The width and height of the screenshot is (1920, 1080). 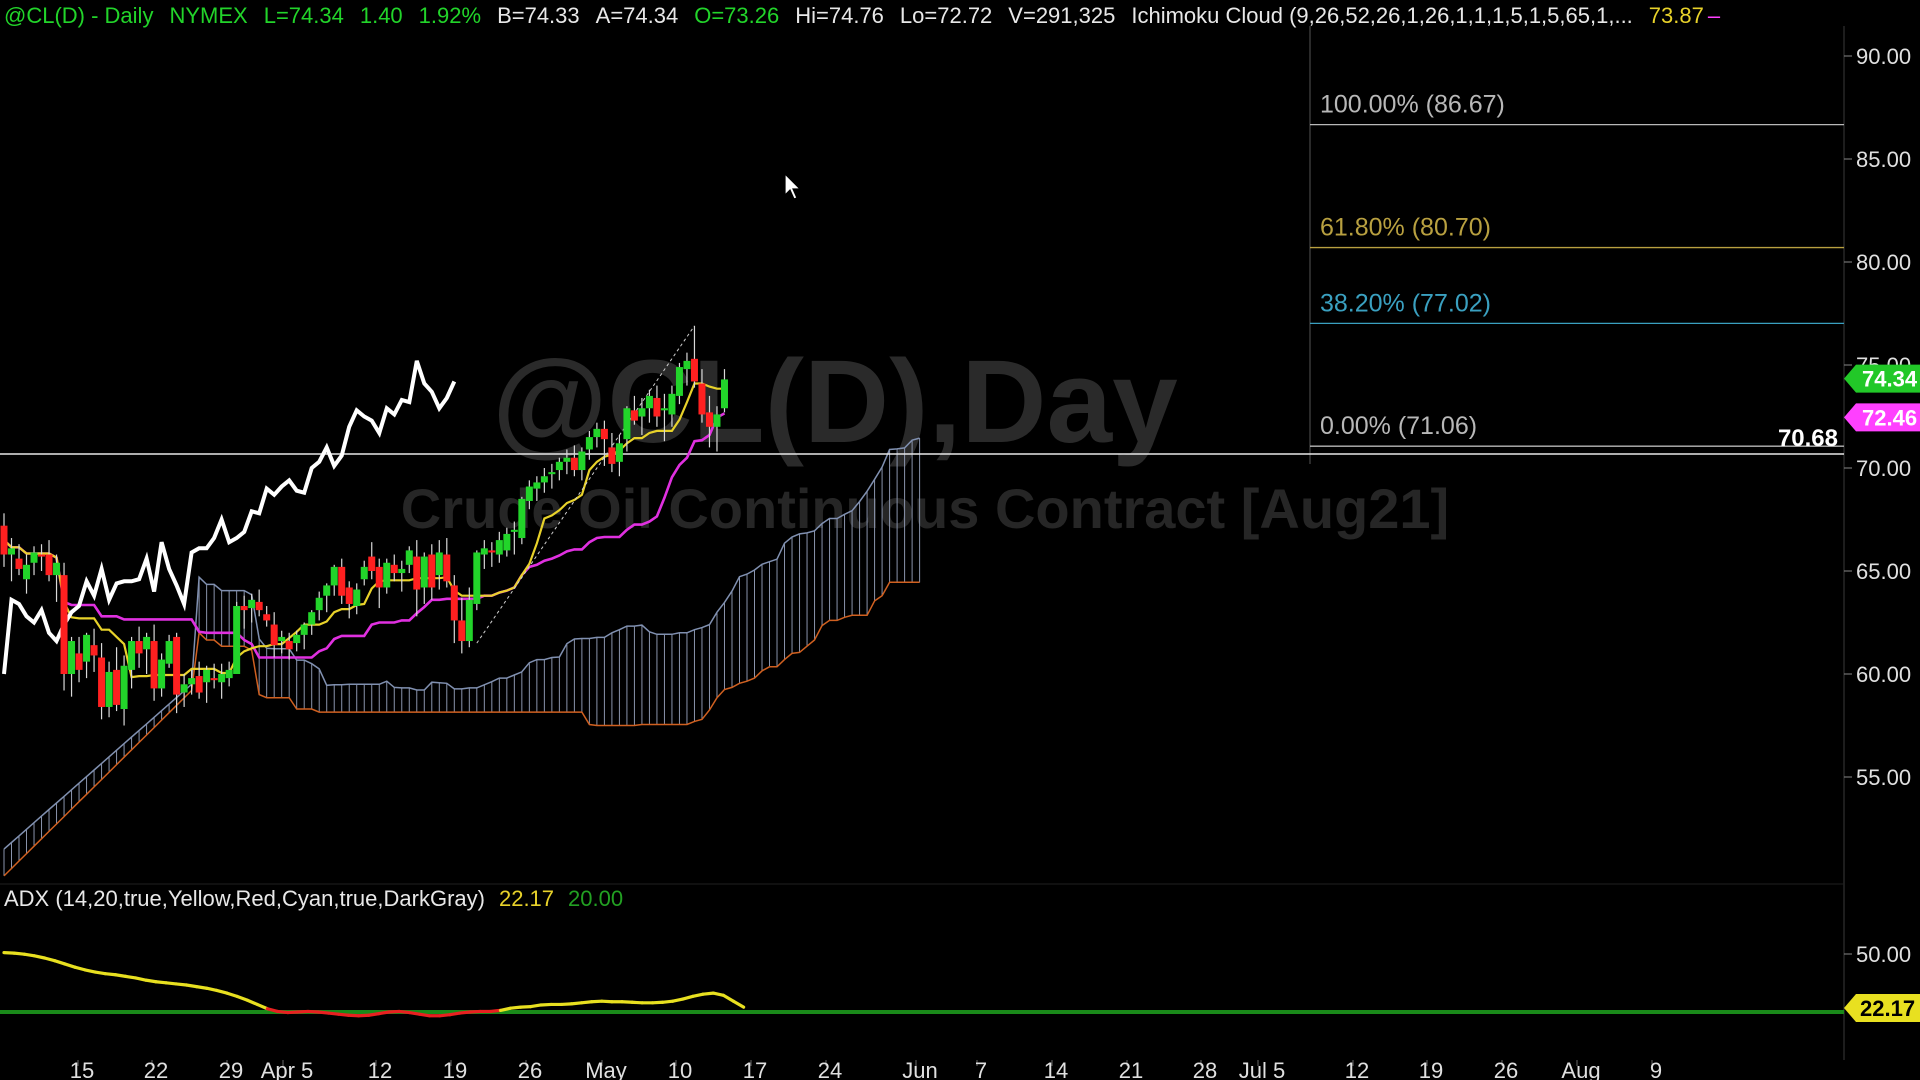 I want to click on adx-value: 22.17, so click(x=526, y=898).